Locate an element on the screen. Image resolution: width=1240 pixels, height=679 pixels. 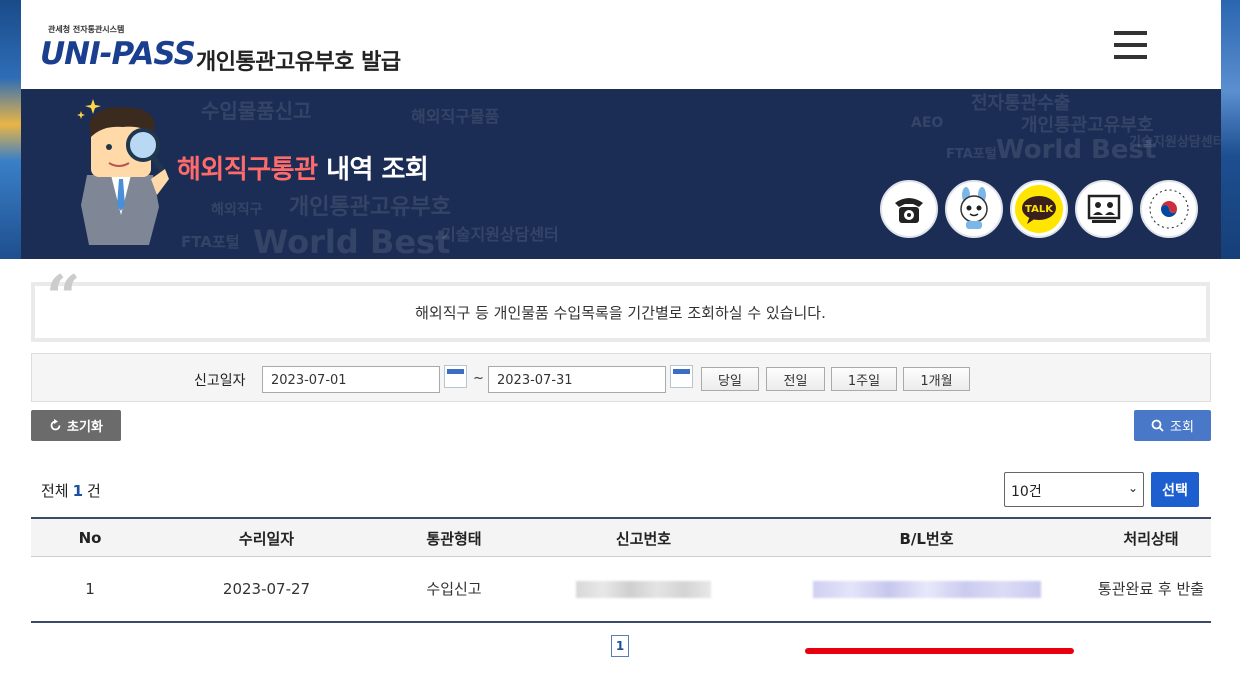
banner-bg-word: AEO is located at coordinates (927, 123).